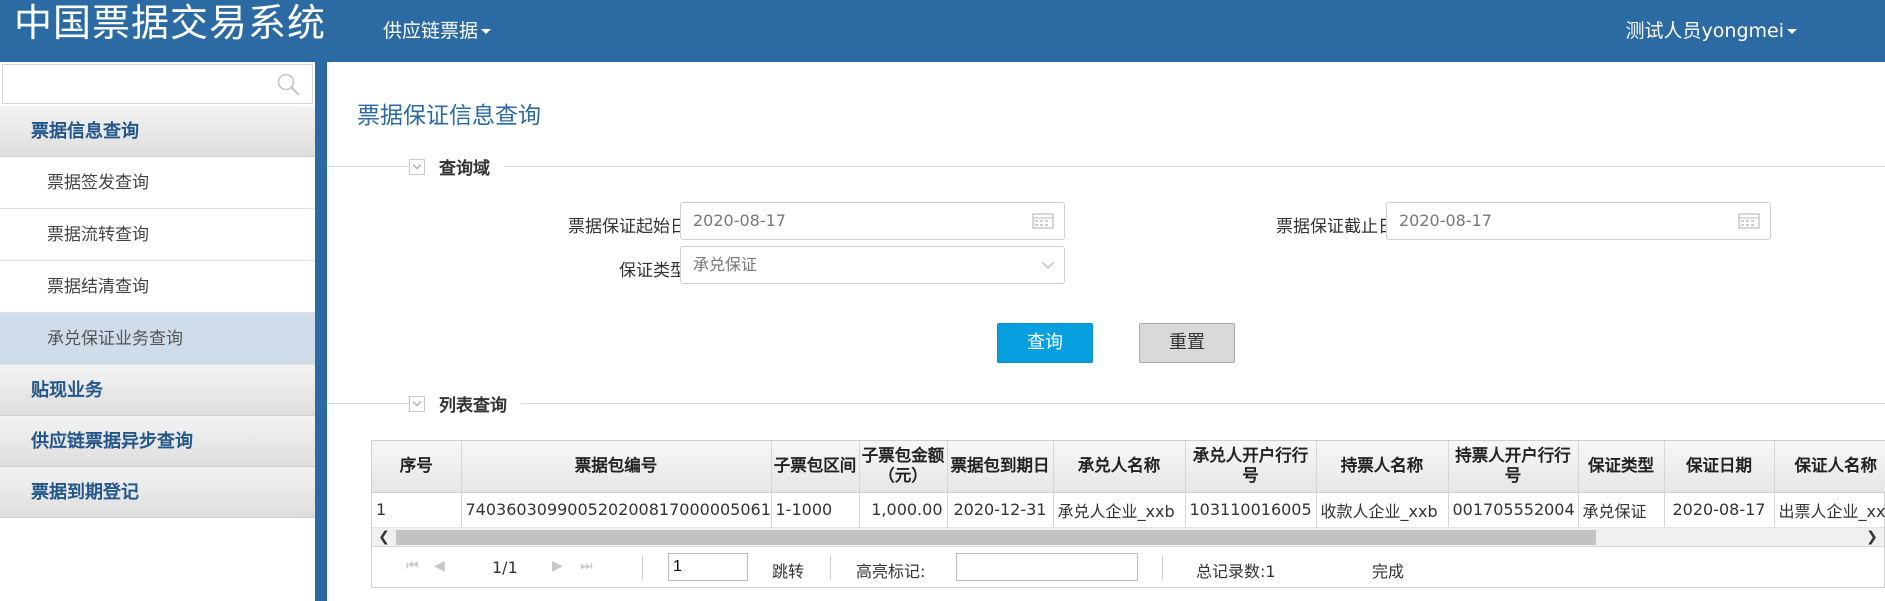 This screenshot has width=1885, height=601. What do you see at coordinates (1719, 467) in the screenshot?
I see `column-header: 保证日期` at bounding box center [1719, 467].